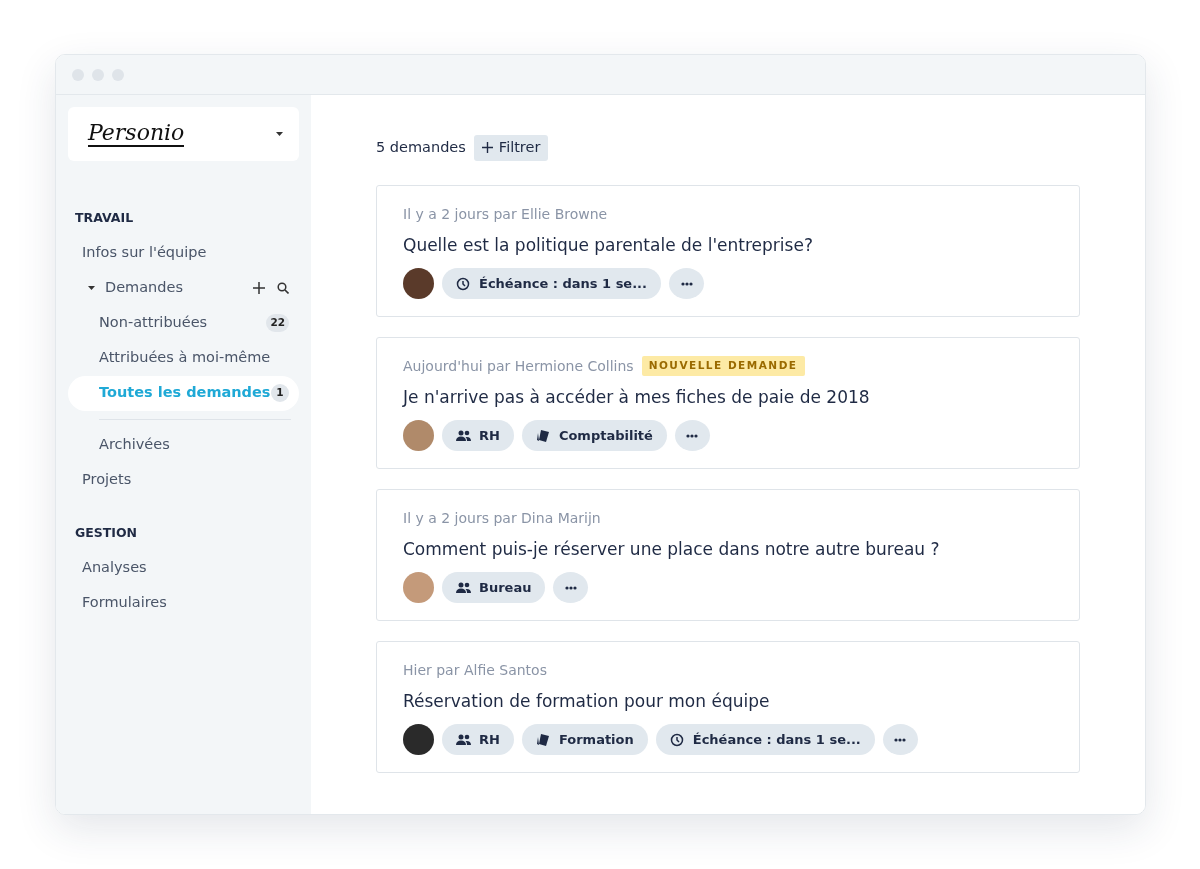 The height and width of the screenshot is (869, 1200). I want to click on request-card: Il y a 2 jours par Dina Marijn Comment puis-je réserver une place dans notre autre bureau ? Bureau, so click(728, 554).